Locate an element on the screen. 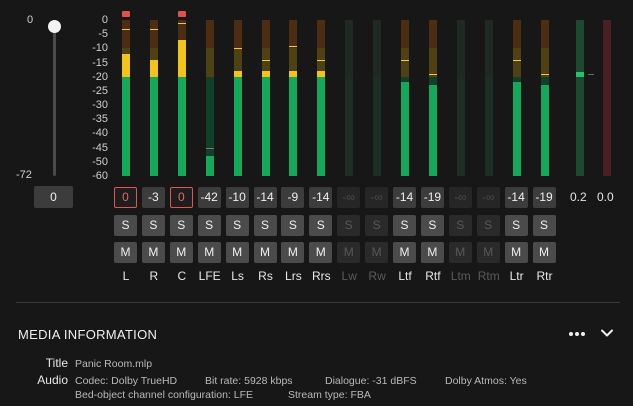 This screenshot has width=633, height=406. solo-button-lrs: S is located at coordinates (293, 225).